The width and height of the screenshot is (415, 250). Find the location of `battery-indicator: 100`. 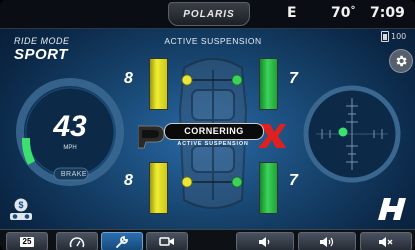

battery-indicator: 100 is located at coordinates (393, 36).